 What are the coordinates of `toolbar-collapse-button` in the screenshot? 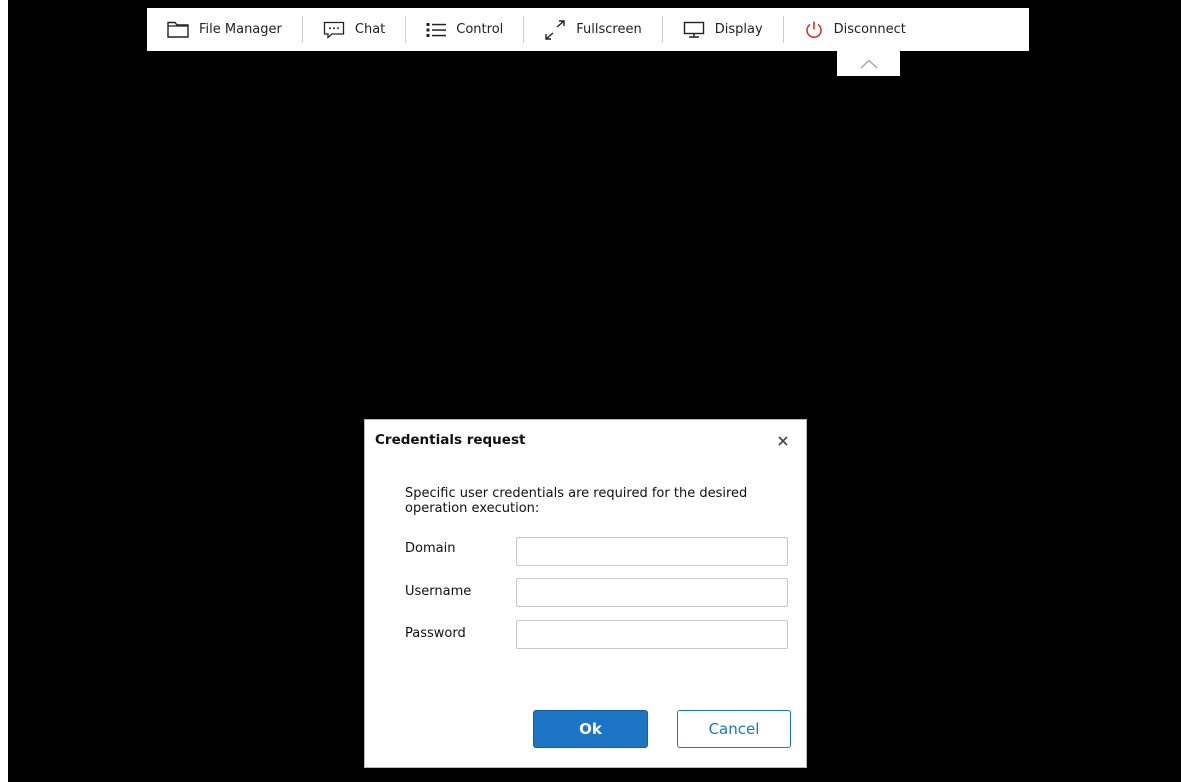 It's located at (868, 63).